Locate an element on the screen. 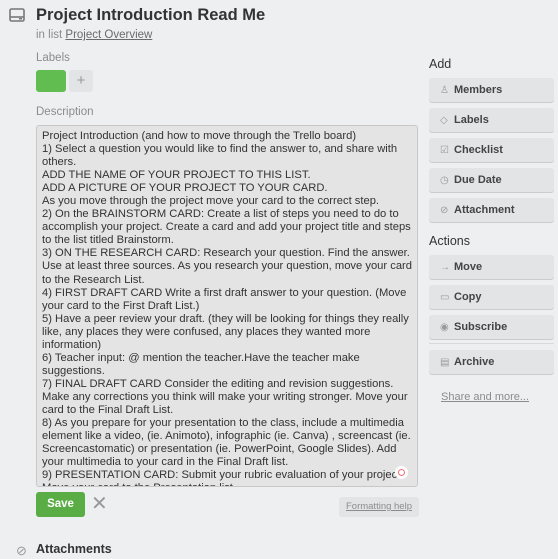 The image size is (558, 559). attachments-heading: Attachments is located at coordinates (74, 549).